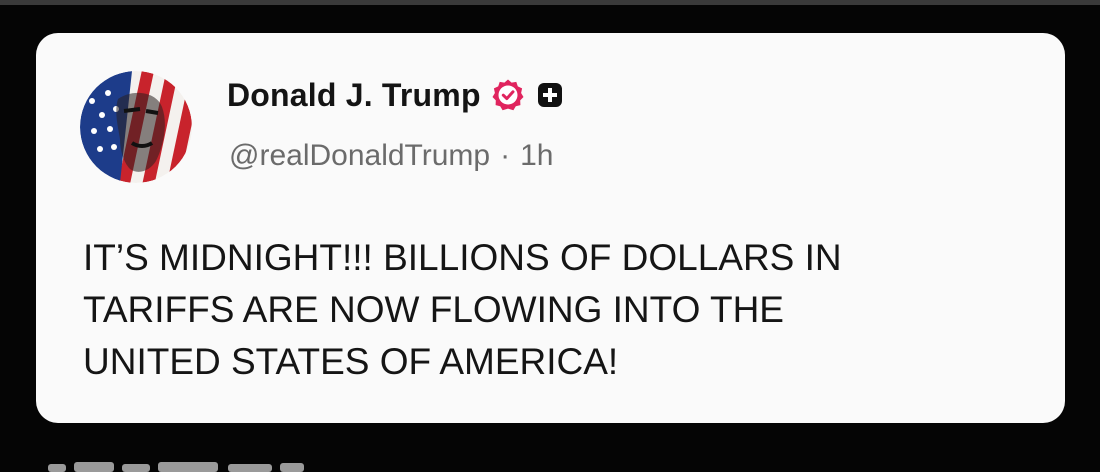 The image size is (1100, 472). I want to click on top-edge-strip, so click(550, 2).